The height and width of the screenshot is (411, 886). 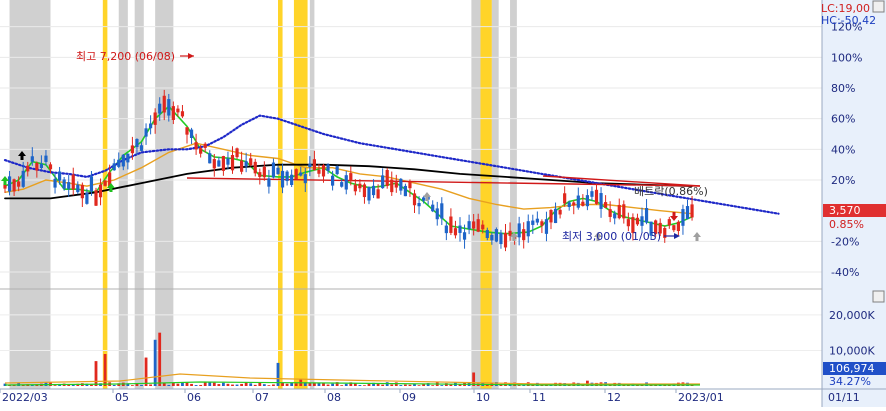 I want to click on x-tick-label: 08, so click(x=334, y=397).